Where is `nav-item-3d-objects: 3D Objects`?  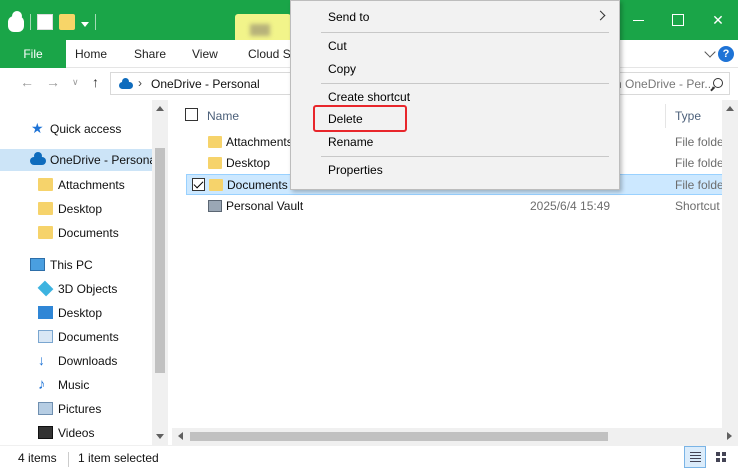 nav-item-3d-objects: 3D Objects is located at coordinates (76, 289).